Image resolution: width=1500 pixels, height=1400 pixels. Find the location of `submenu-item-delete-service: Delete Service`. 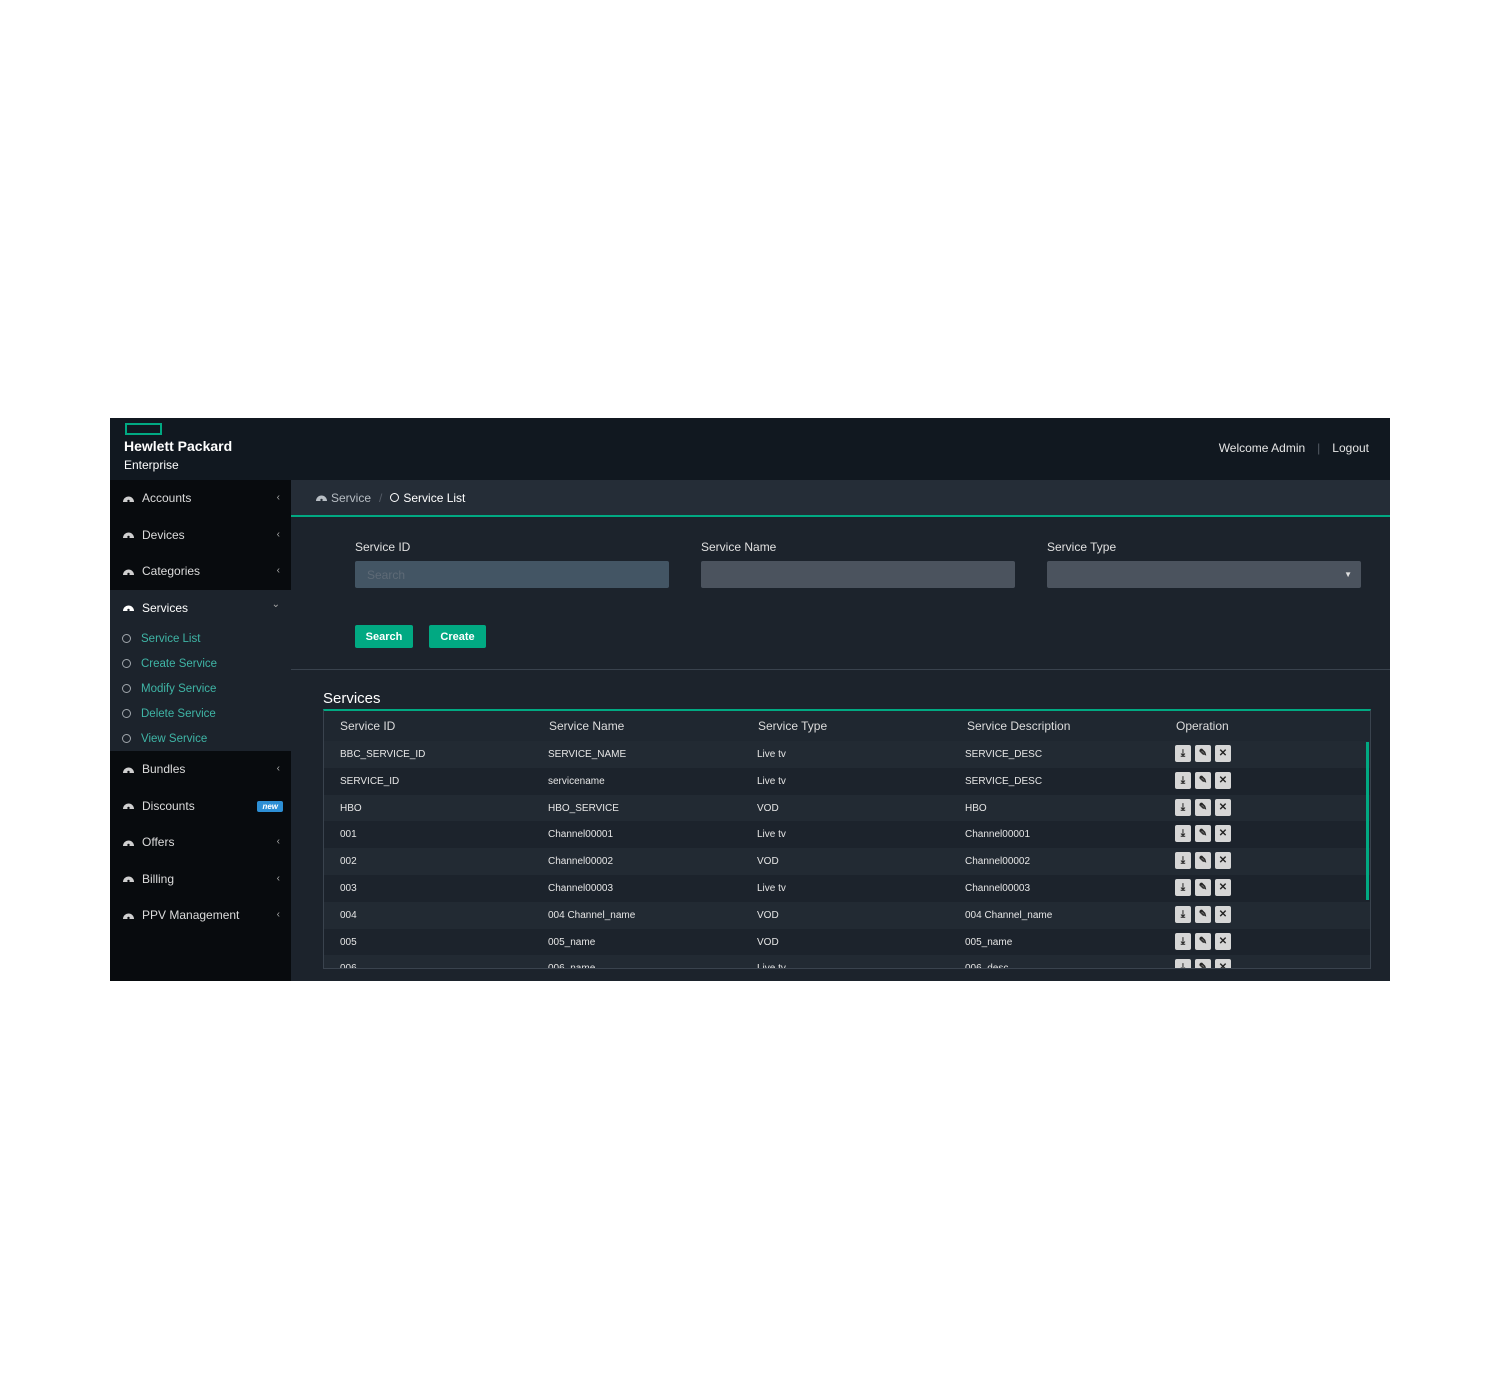

submenu-item-delete-service: Delete Service is located at coordinates (200, 713).